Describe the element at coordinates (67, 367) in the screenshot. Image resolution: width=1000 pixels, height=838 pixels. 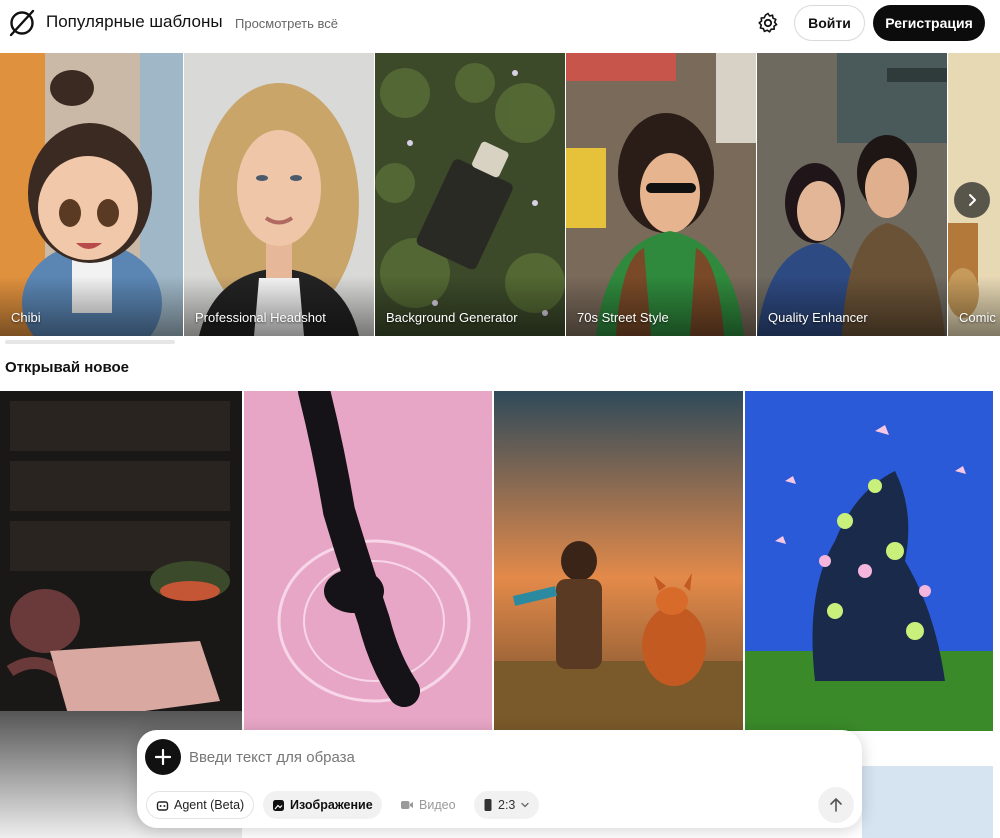
I see `discover-title: Открывай новое` at that location.